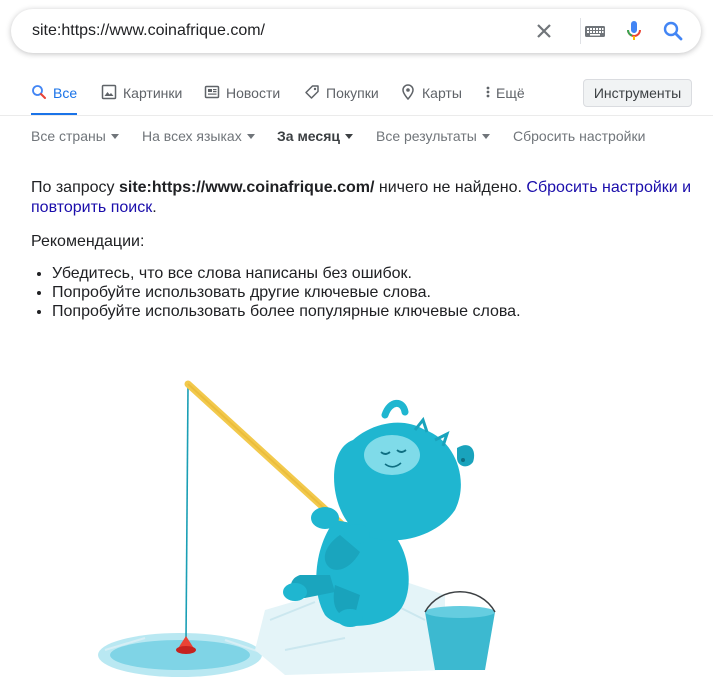  Describe the element at coordinates (253, 93) in the screenshot. I see `tab-label: Новости` at that location.